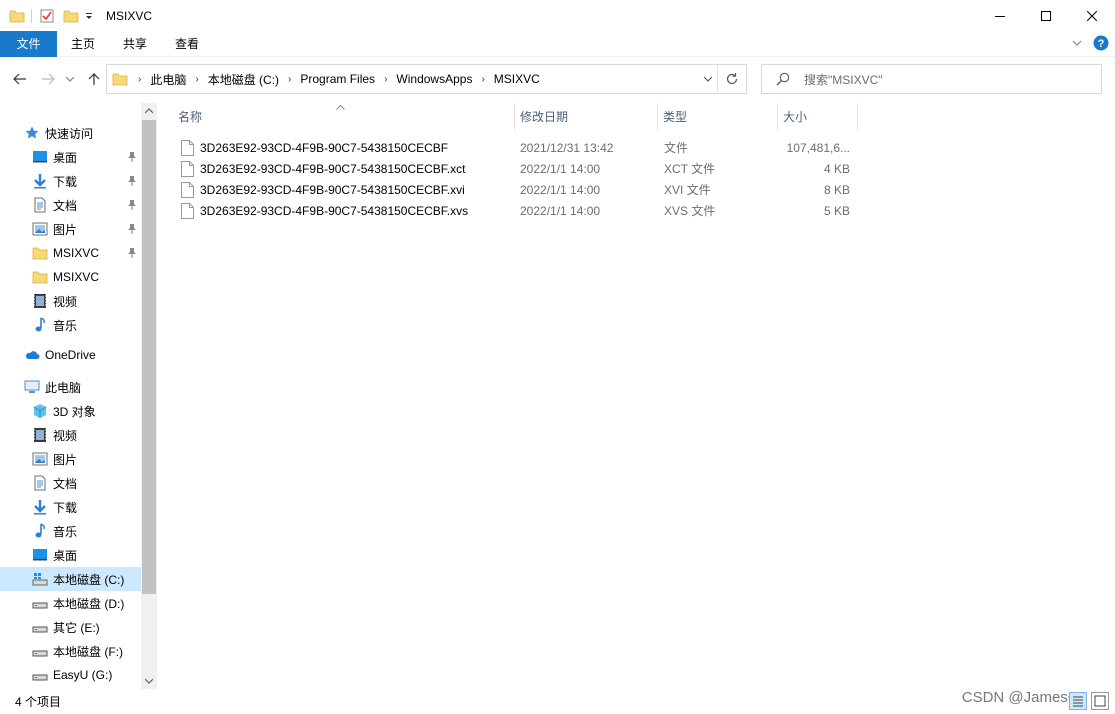 The width and height of the screenshot is (1115, 714). What do you see at coordinates (70, 627) in the screenshot?
I see `sidebar-item-drive-e: 其它 (E:)` at bounding box center [70, 627].